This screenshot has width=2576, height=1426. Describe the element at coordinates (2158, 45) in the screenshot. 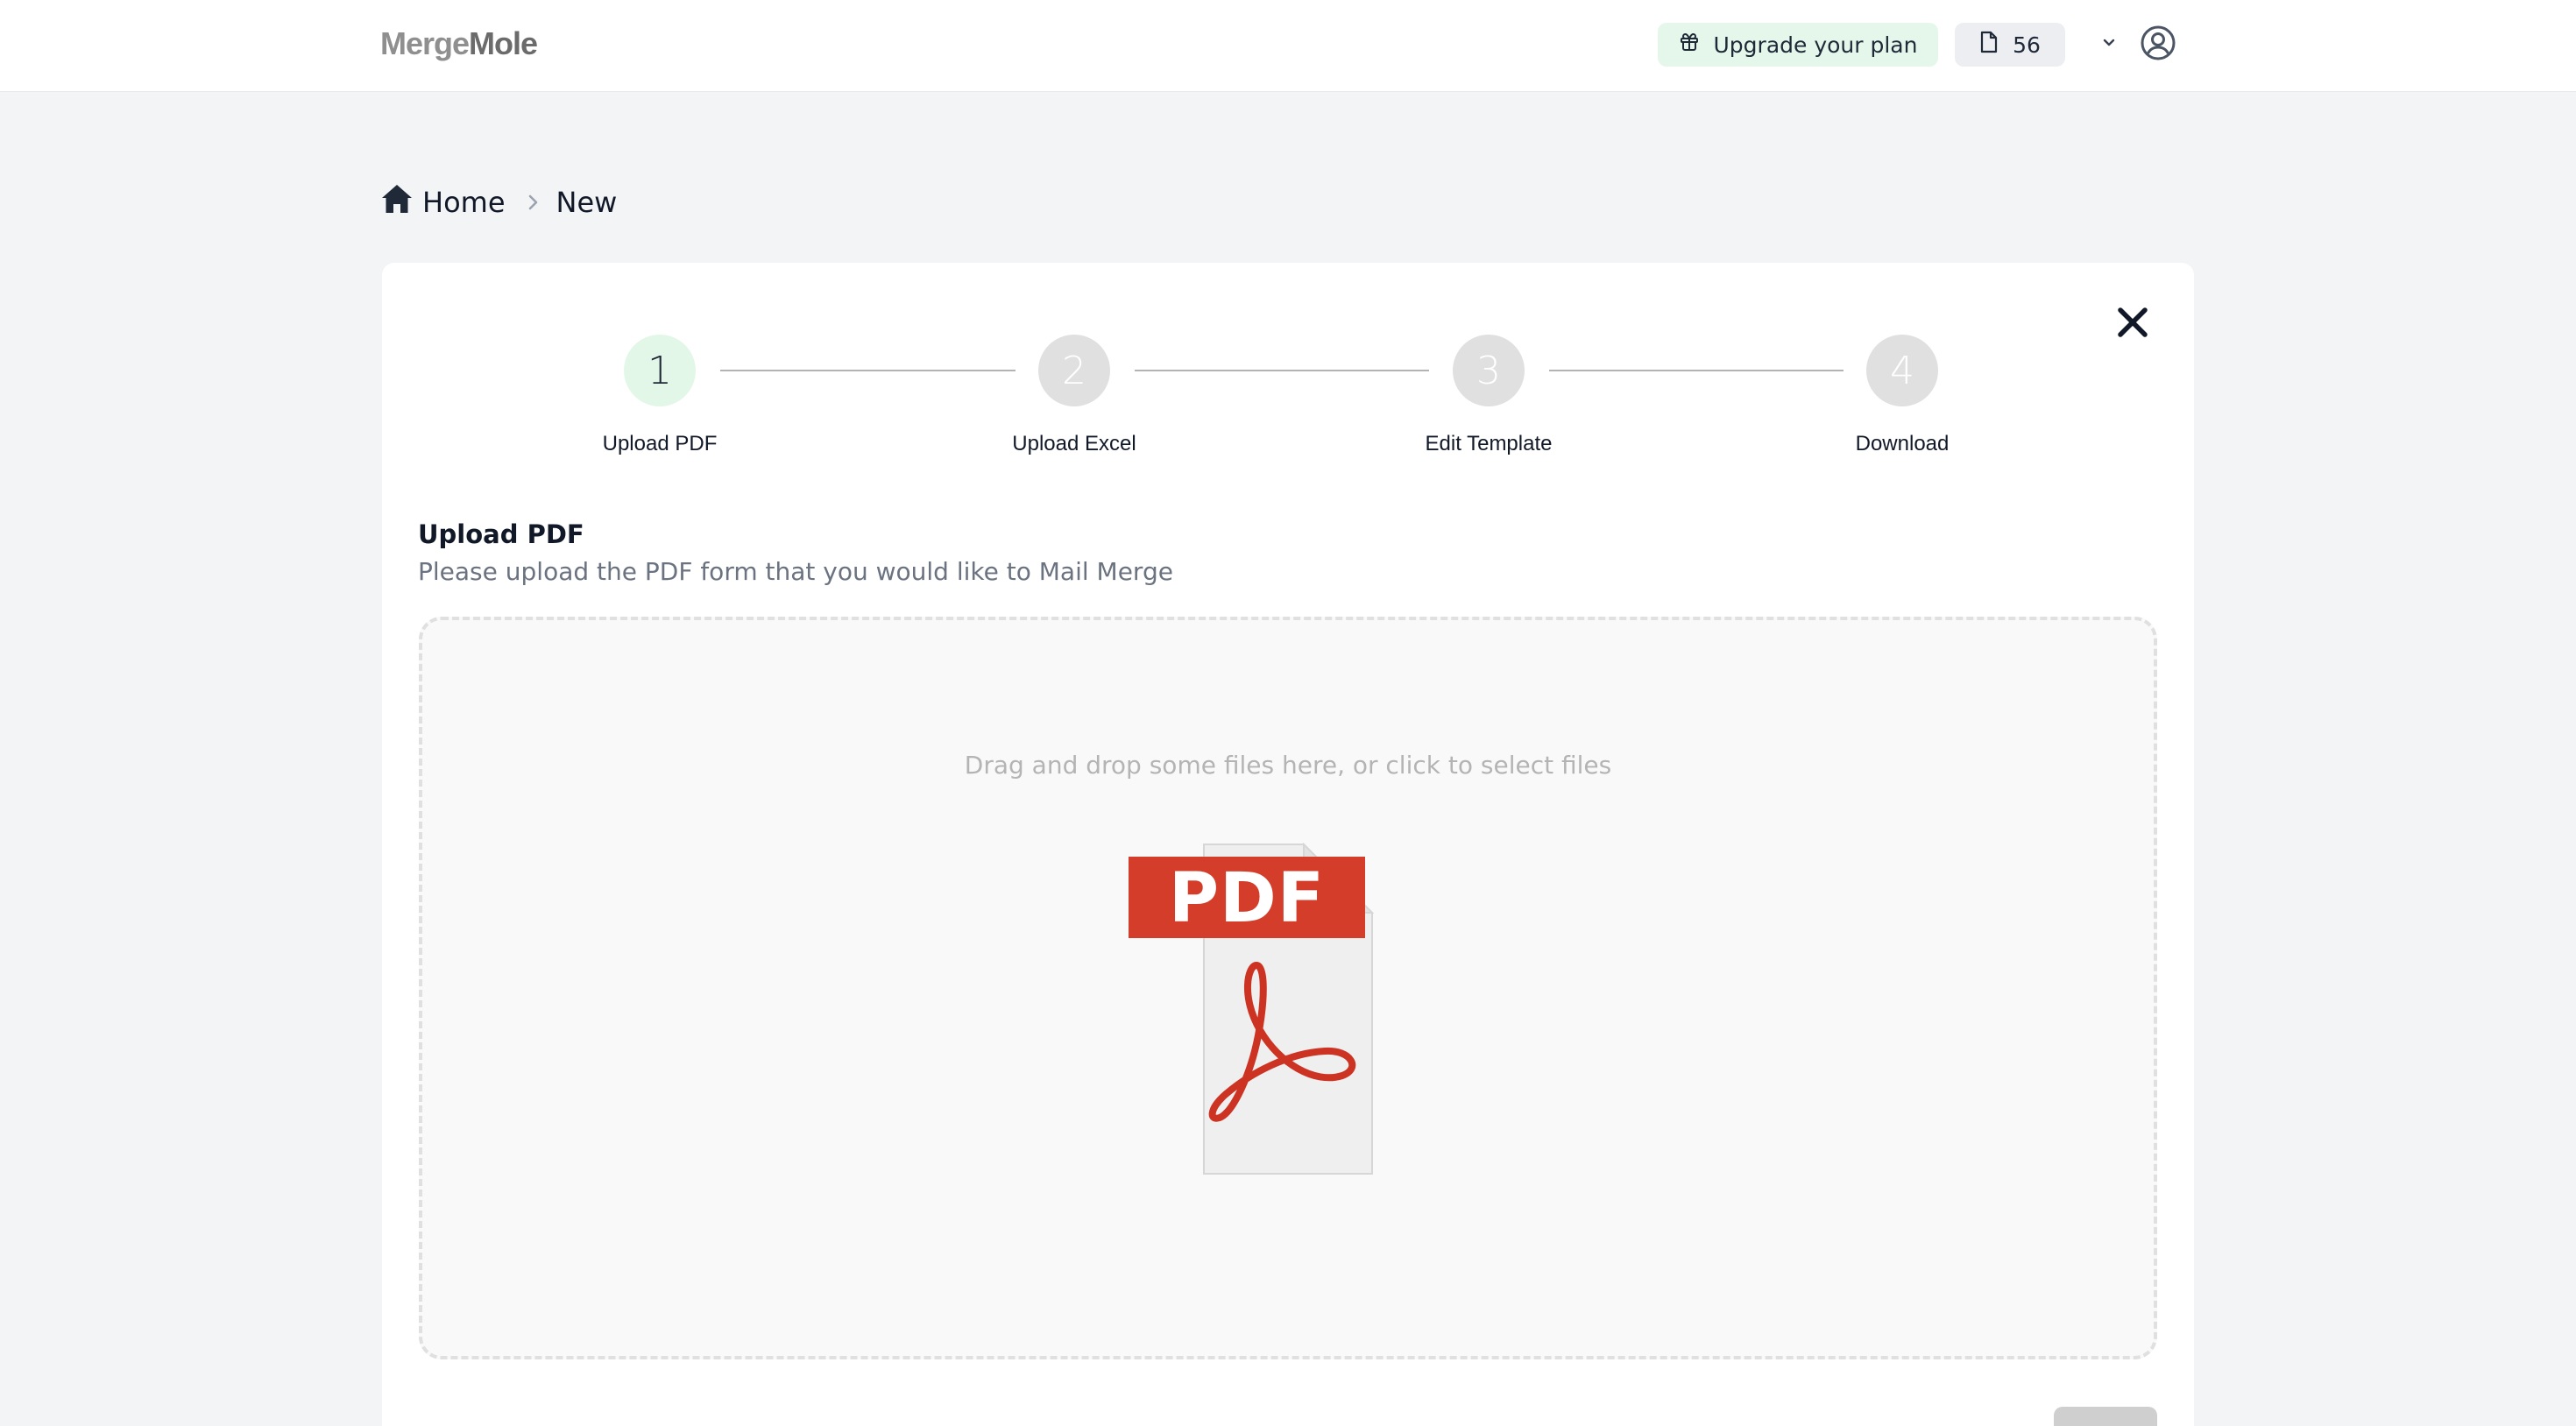

I see `user-circle-icon` at that location.